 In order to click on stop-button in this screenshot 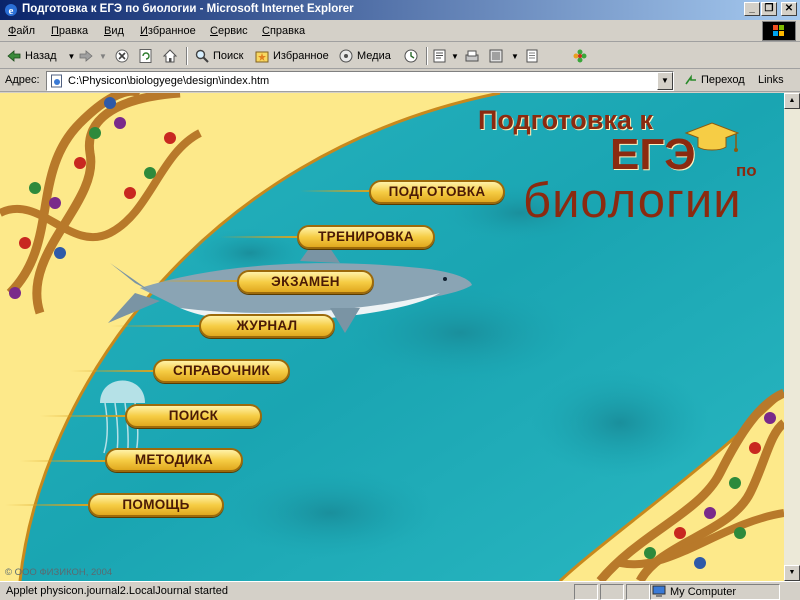, I will do `click(122, 56)`.